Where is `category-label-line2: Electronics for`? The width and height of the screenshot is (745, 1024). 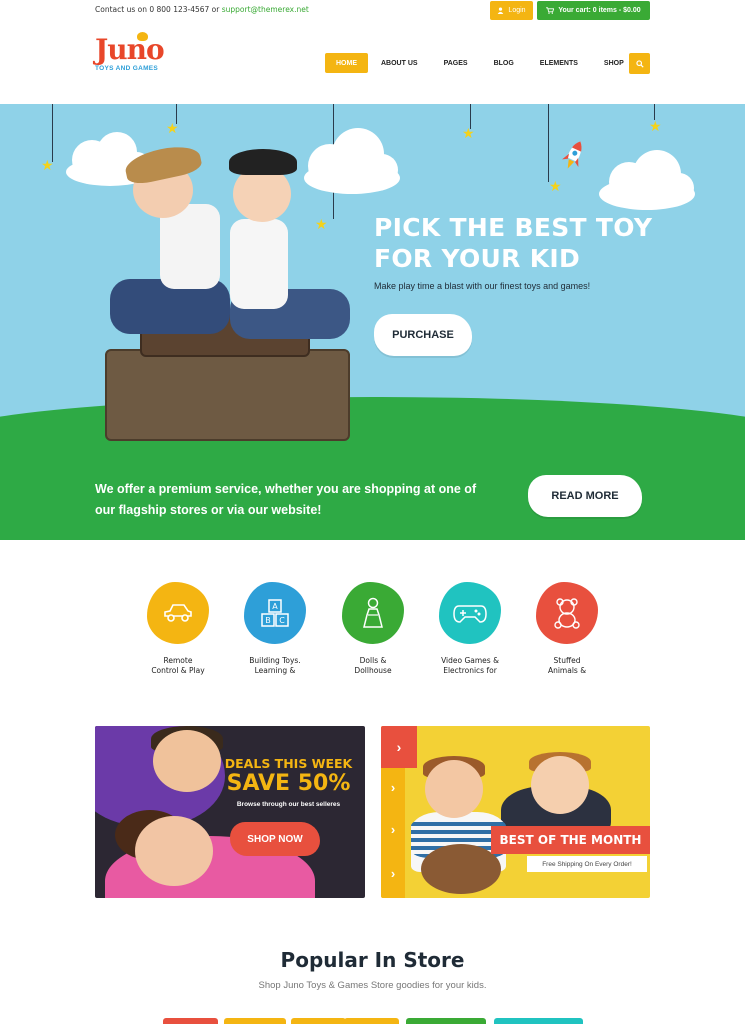
category-label-line2: Electronics for is located at coordinates (470, 670).